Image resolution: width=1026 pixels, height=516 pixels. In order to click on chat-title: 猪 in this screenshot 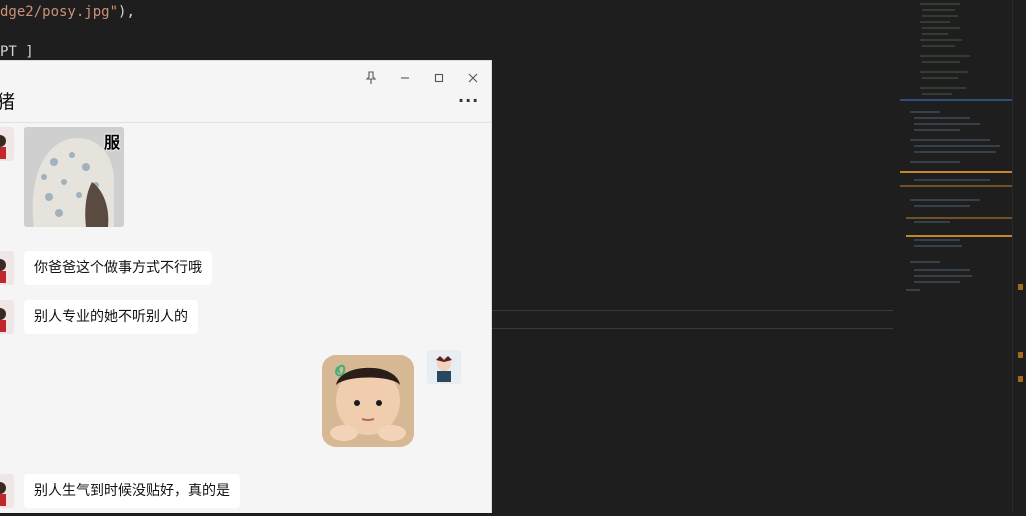, I will do `click(7, 100)`.